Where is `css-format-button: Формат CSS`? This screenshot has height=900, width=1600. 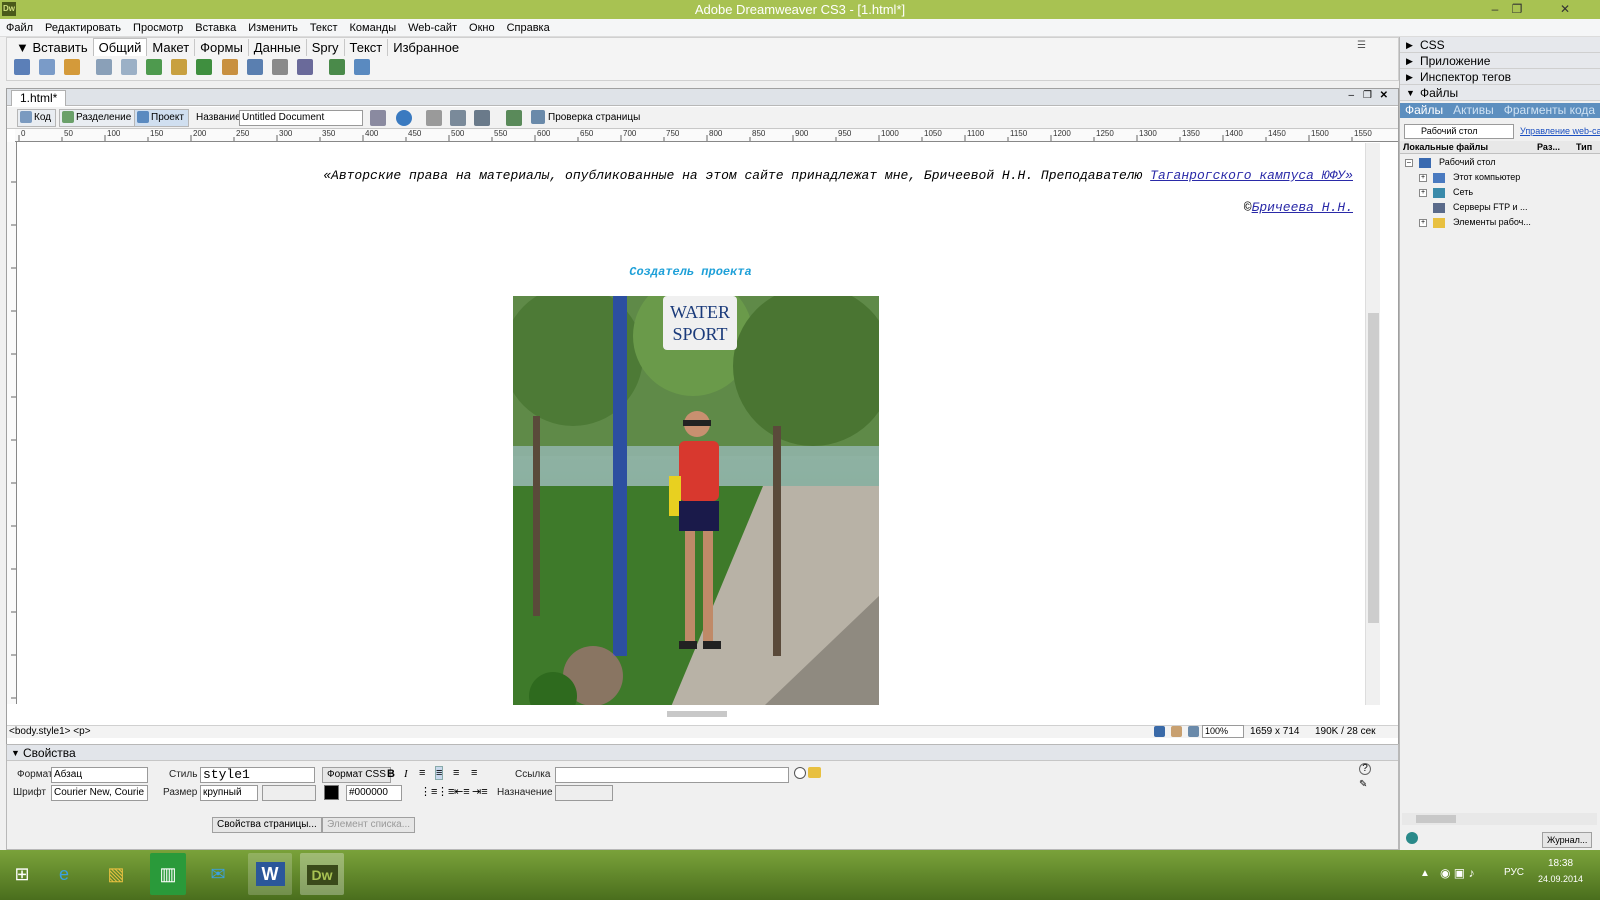
css-format-button: Формат CSS is located at coordinates (356, 775).